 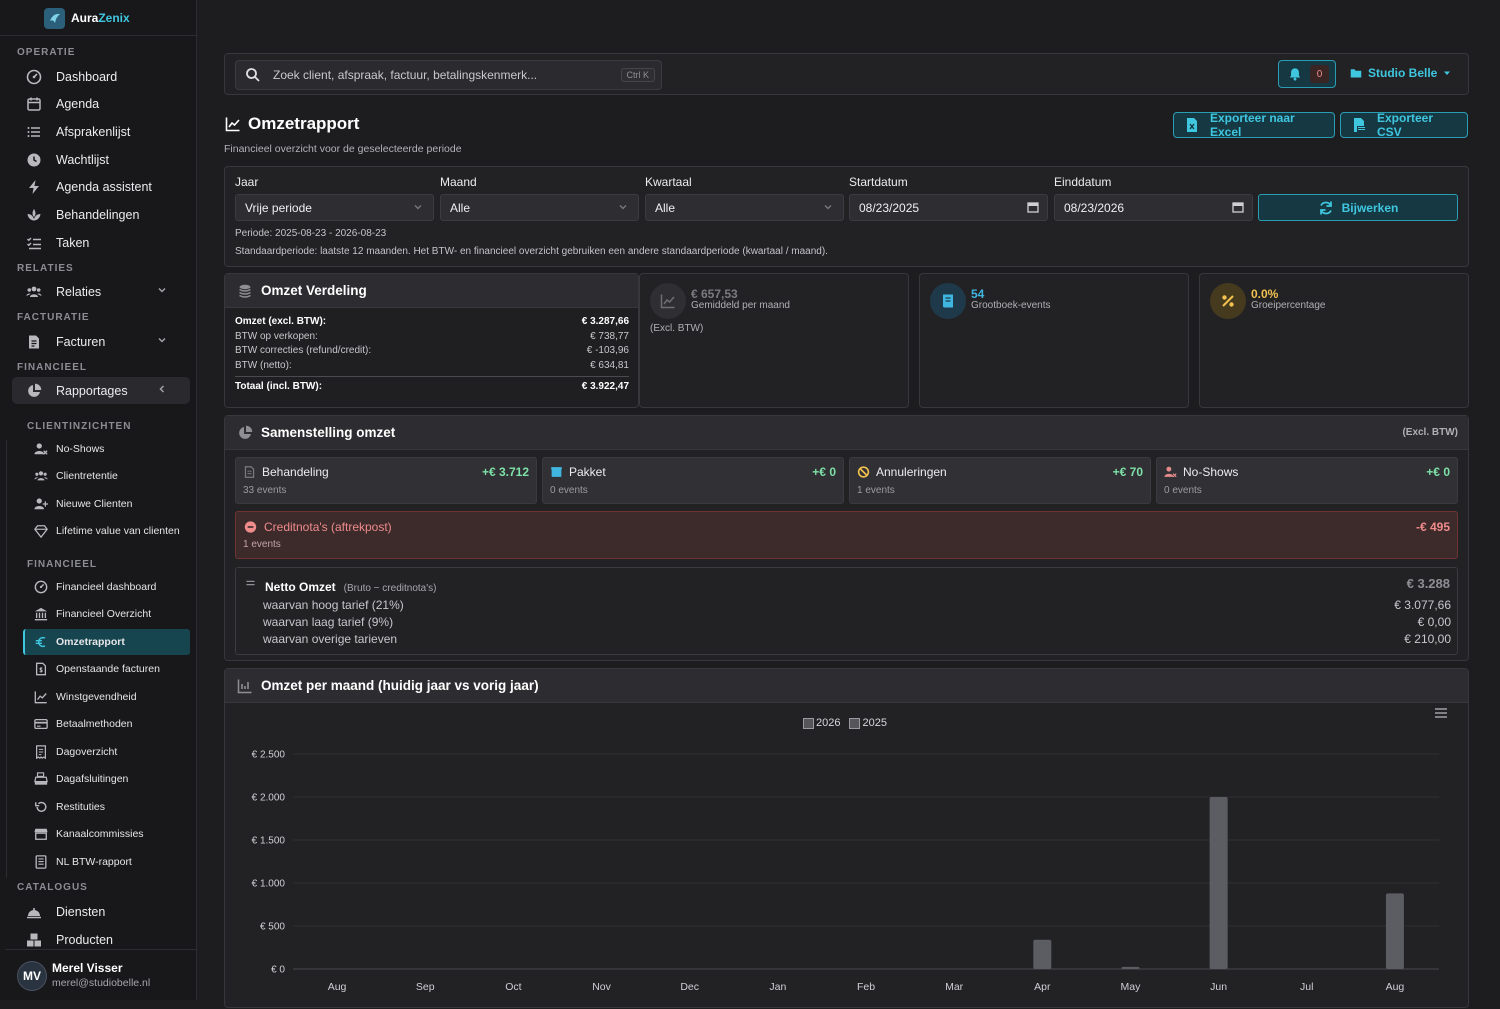 I want to click on report-item-financieel-dashboard: Financieel dashboard, so click(x=106, y=587).